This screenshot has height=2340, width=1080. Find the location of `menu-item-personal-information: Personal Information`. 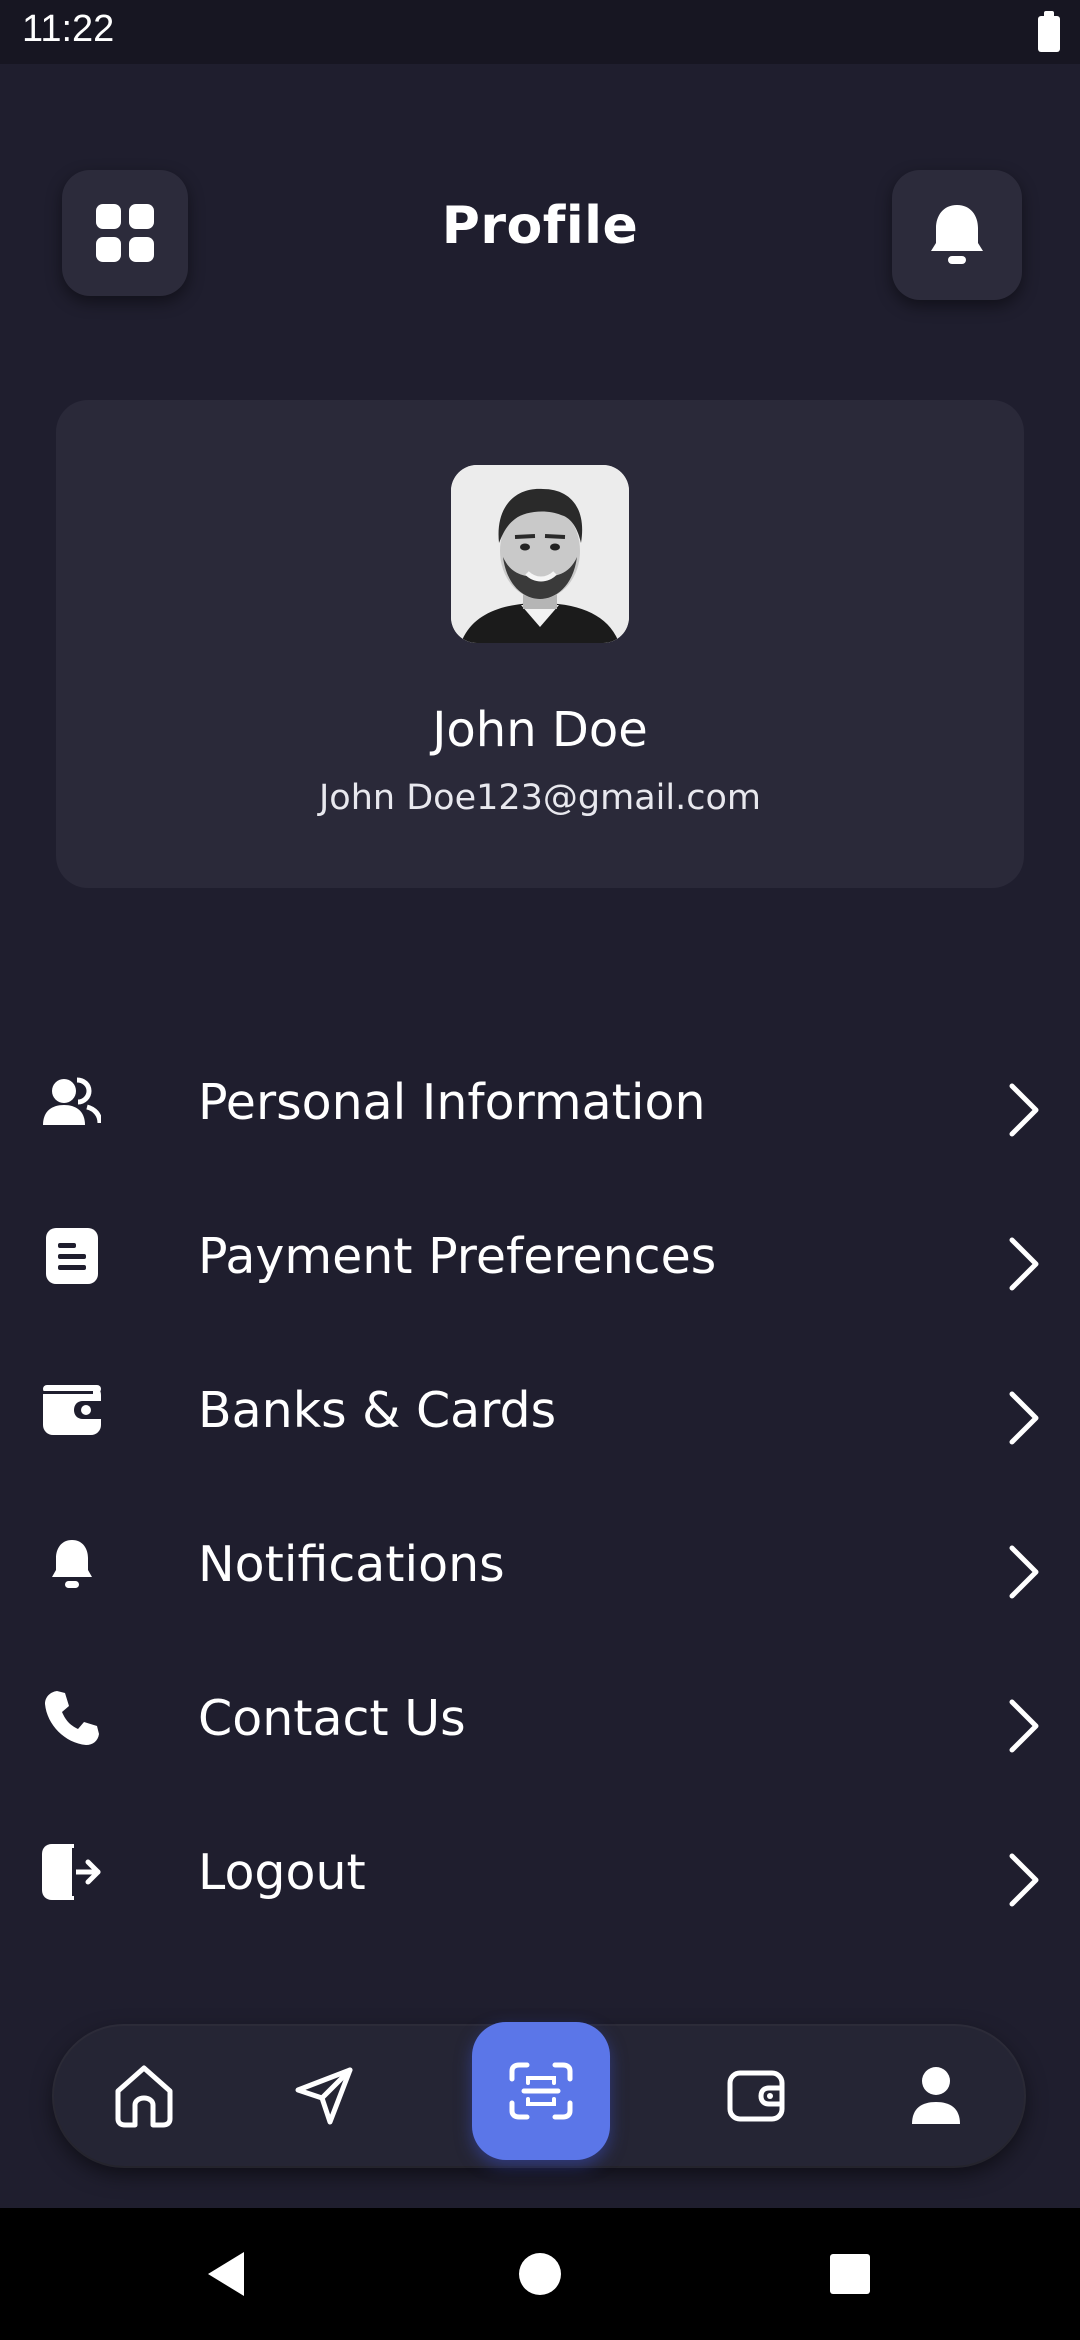

menu-item-personal-information: Personal Information is located at coordinates (540, 1127).